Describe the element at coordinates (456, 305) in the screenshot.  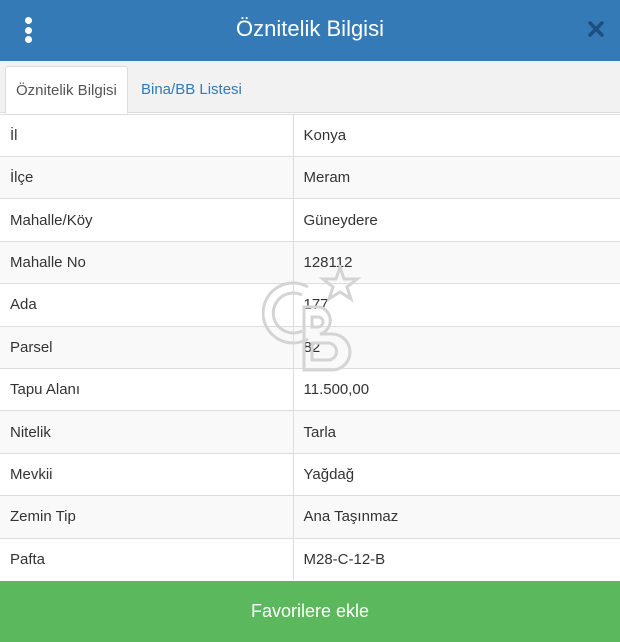
I see `attribute-value: 177` at that location.